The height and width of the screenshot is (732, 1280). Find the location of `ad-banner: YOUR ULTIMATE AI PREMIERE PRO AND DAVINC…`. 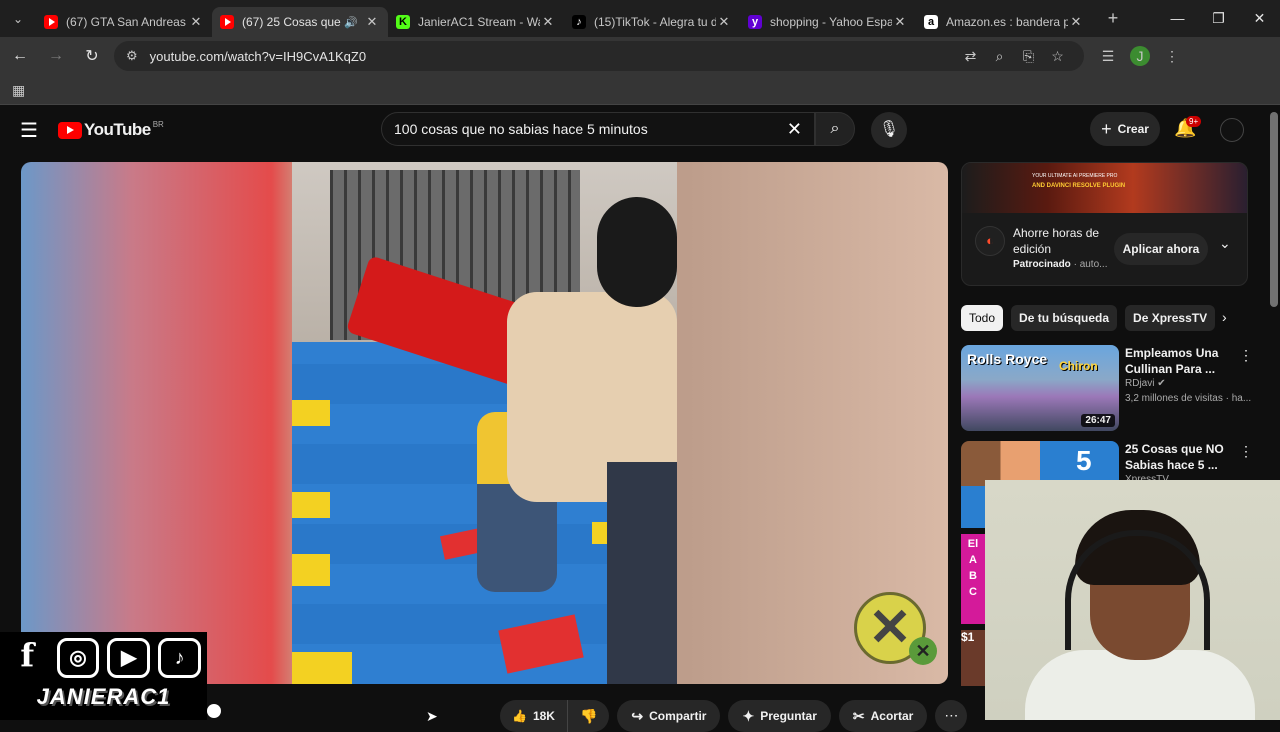

ad-banner: YOUR ULTIMATE AI PREMIERE PRO AND DAVINC… is located at coordinates (1104, 188).